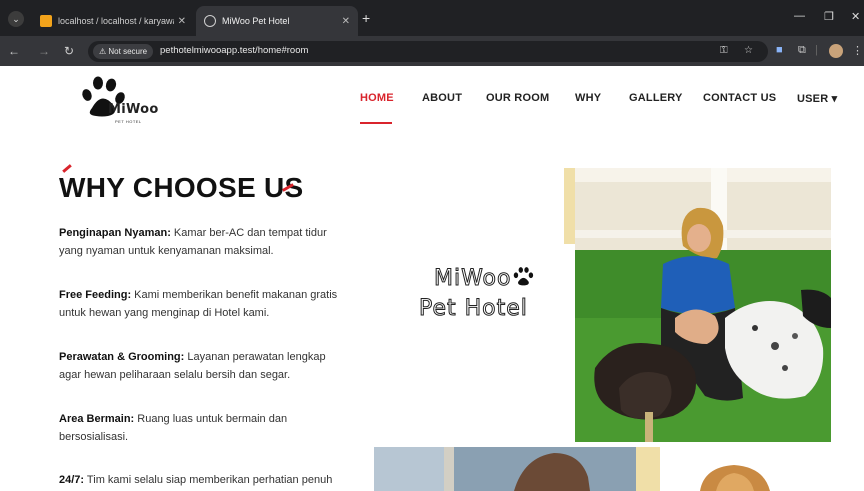  What do you see at coordinates (517, 98) in the screenshot?
I see `nav-our-room: OUR ROOM` at bounding box center [517, 98].